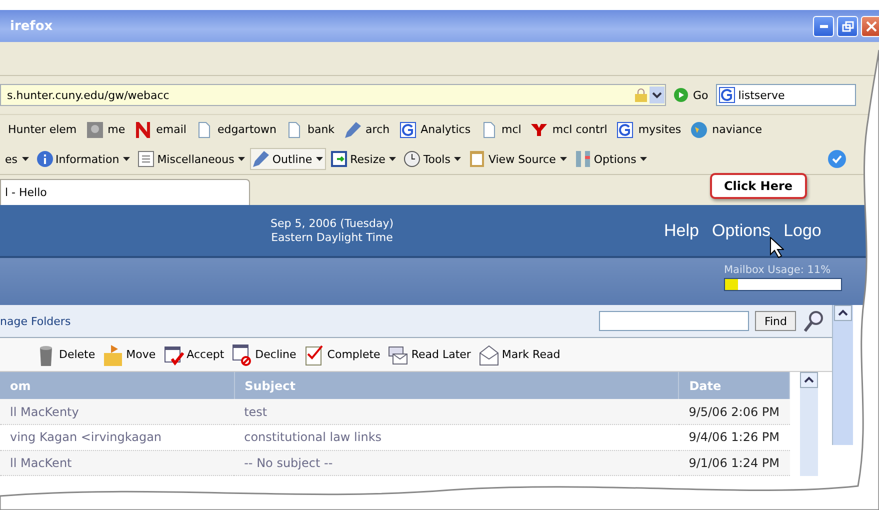  Describe the element at coordinates (194, 355) in the screenshot. I see `action-button: Accept` at that location.